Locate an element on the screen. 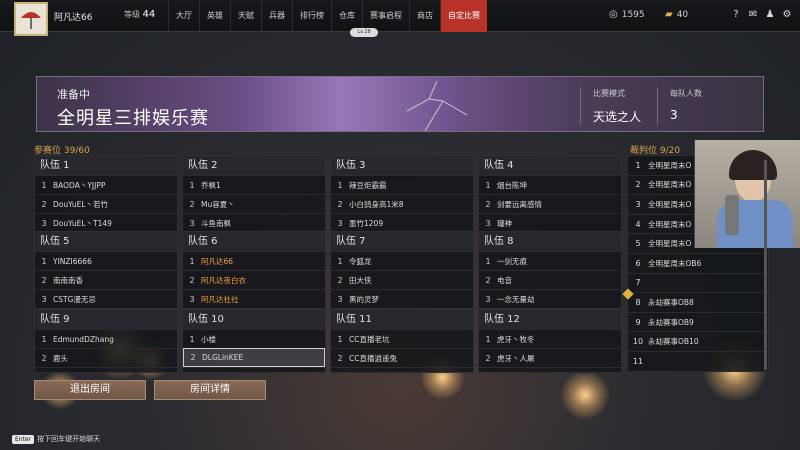 This screenshot has width=800, height=450. background-light is located at coordinates (585, 395).